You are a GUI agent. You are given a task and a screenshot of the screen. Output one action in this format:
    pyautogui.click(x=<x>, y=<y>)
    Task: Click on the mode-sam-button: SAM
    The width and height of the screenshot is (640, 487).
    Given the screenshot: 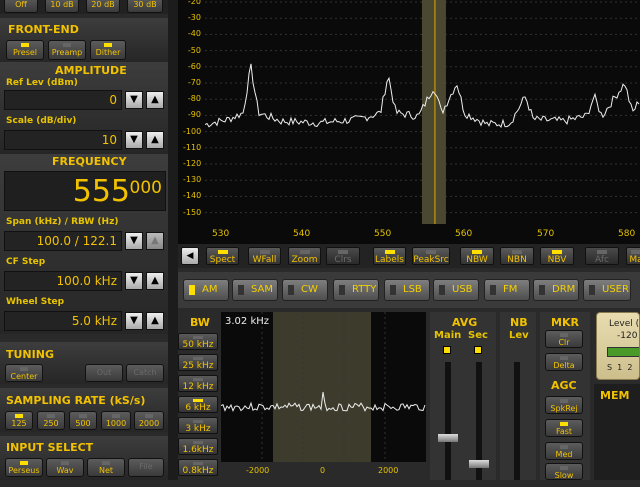 What is the action you would take?
    pyautogui.click(x=255, y=290)
    